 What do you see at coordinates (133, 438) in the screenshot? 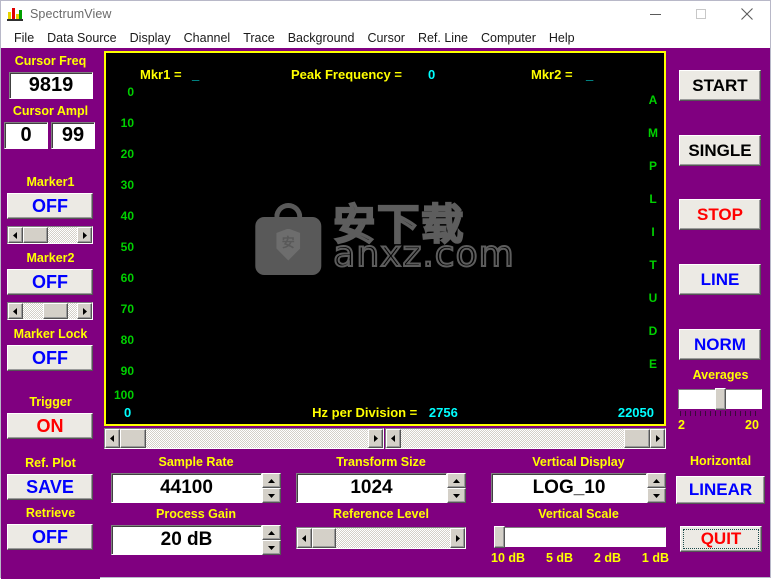
I see `plot-scroll-left-thumb` at bounding box center [133, 438].